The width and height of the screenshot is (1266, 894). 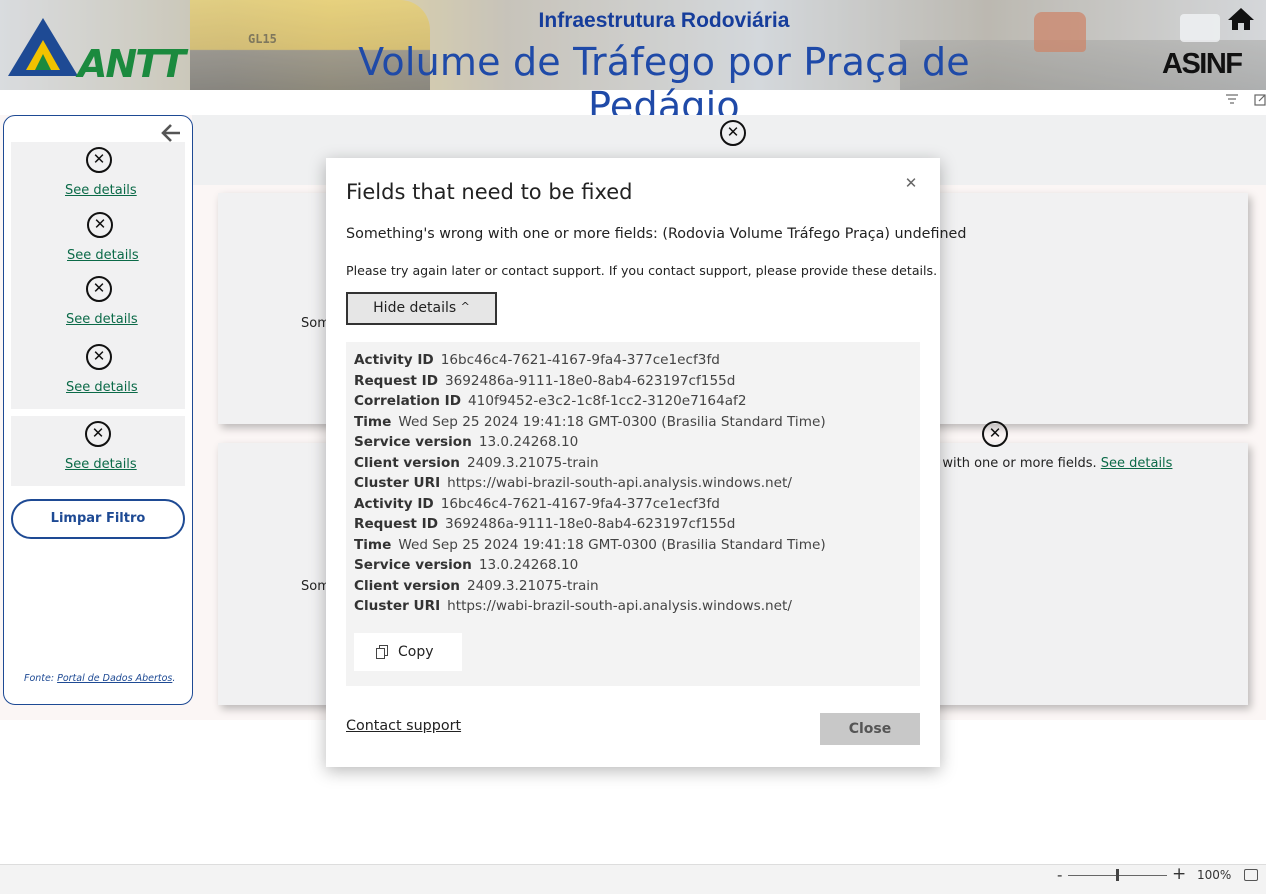 What do you see at coordinates (382, 652) in the screenshot?
I see `copy-icon` at bounding box center [382, 652].